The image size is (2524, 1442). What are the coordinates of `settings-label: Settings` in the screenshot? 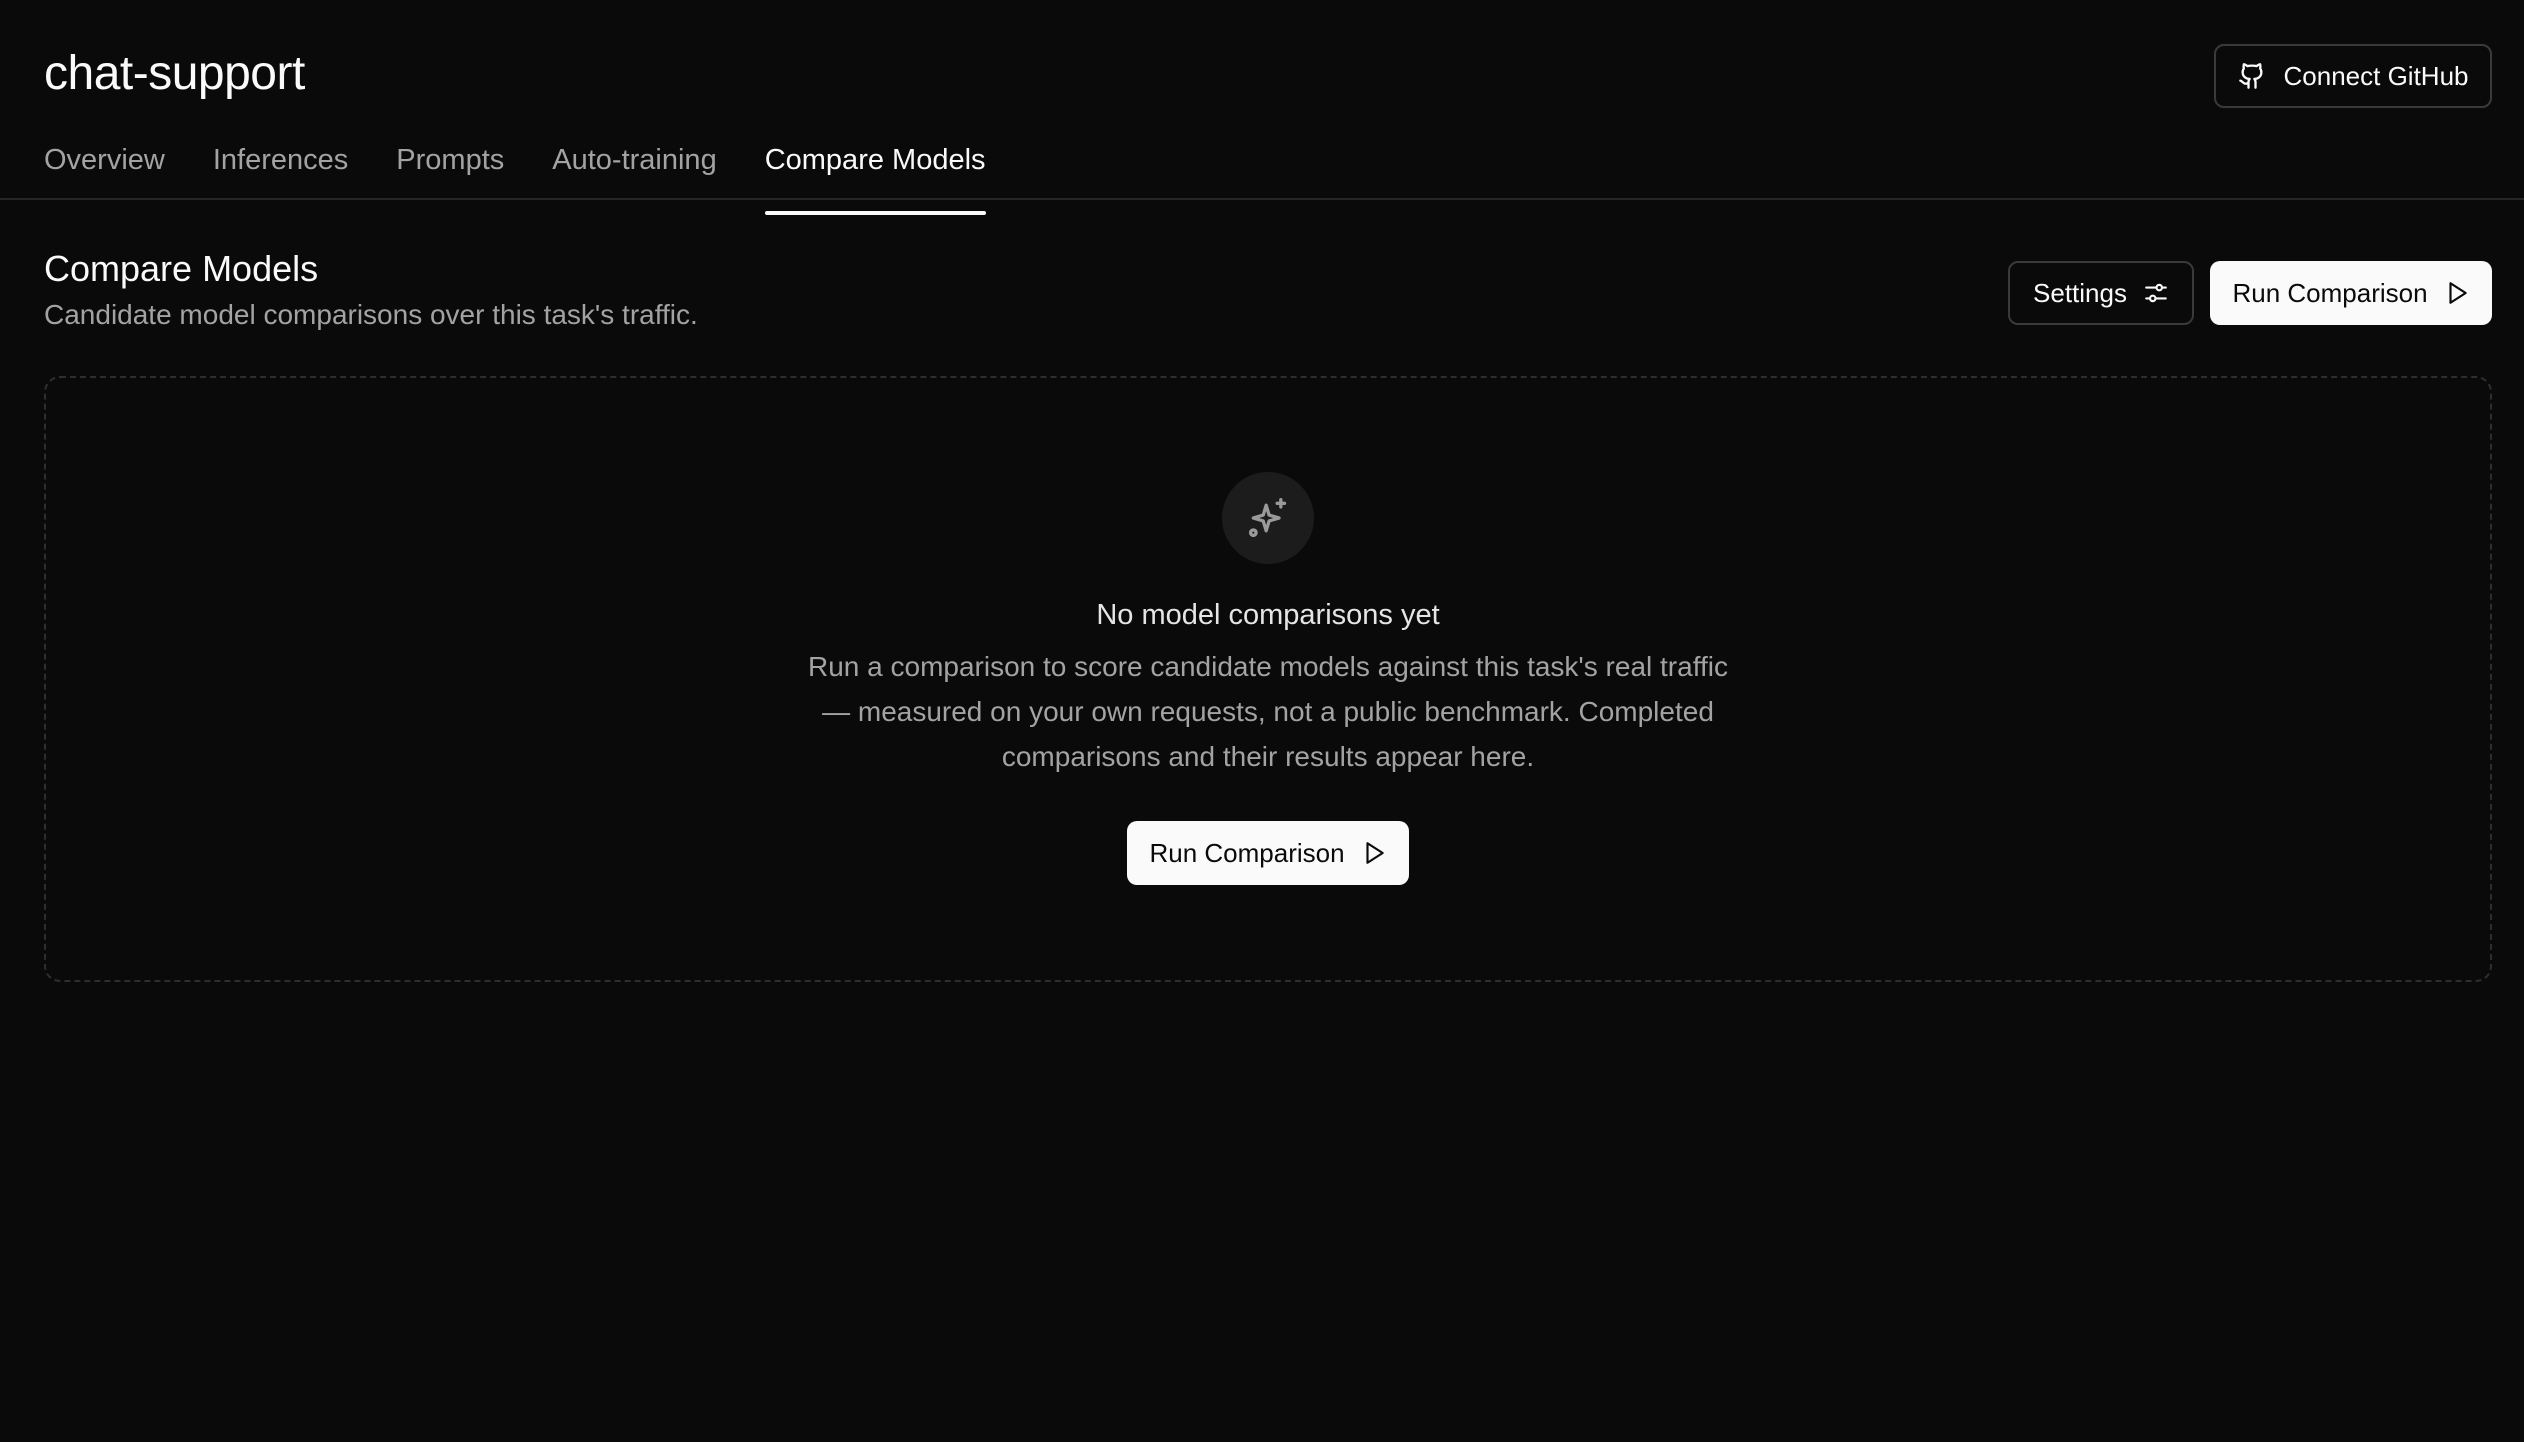 It's located at (2080, 292).